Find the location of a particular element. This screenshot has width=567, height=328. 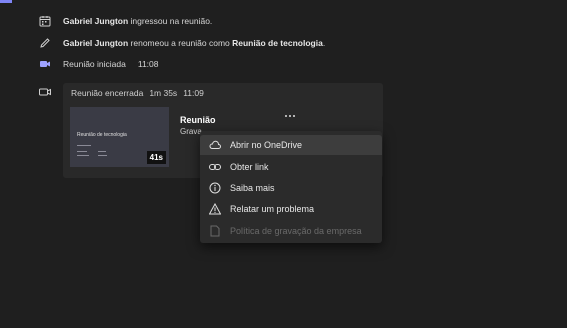

menu-item-open-onedrive: Abrir no OneDrive is located at coordinates (291, 145).